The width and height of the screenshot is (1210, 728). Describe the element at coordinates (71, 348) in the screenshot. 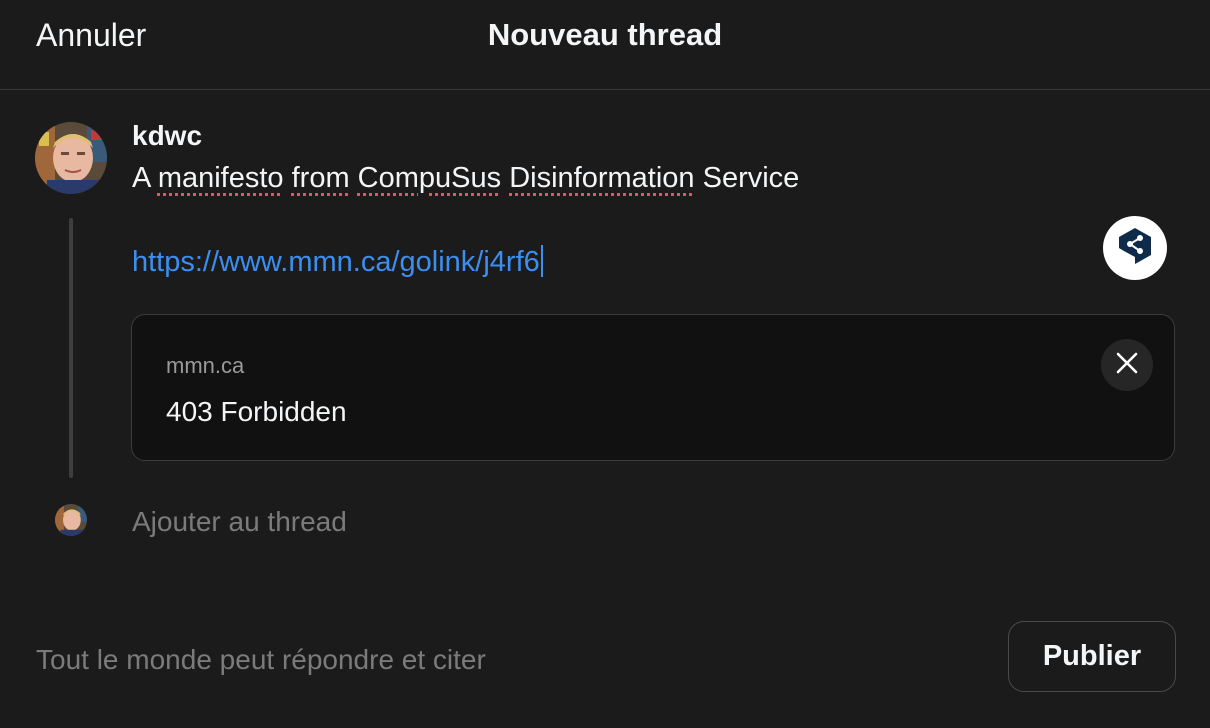

I see `thread-line` at that location.